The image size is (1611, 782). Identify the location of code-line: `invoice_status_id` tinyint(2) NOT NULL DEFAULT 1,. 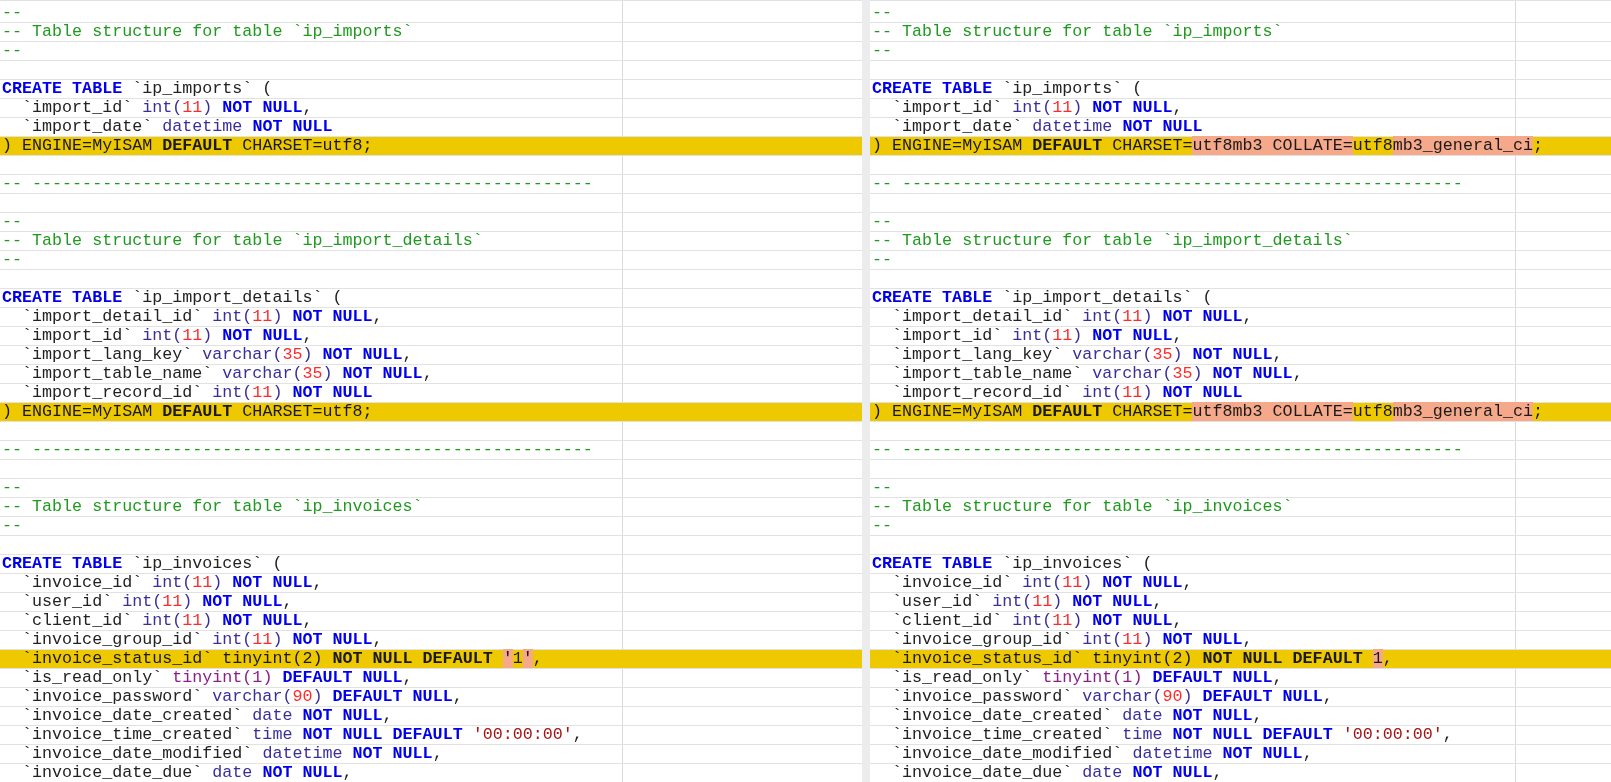
(1142, 659).